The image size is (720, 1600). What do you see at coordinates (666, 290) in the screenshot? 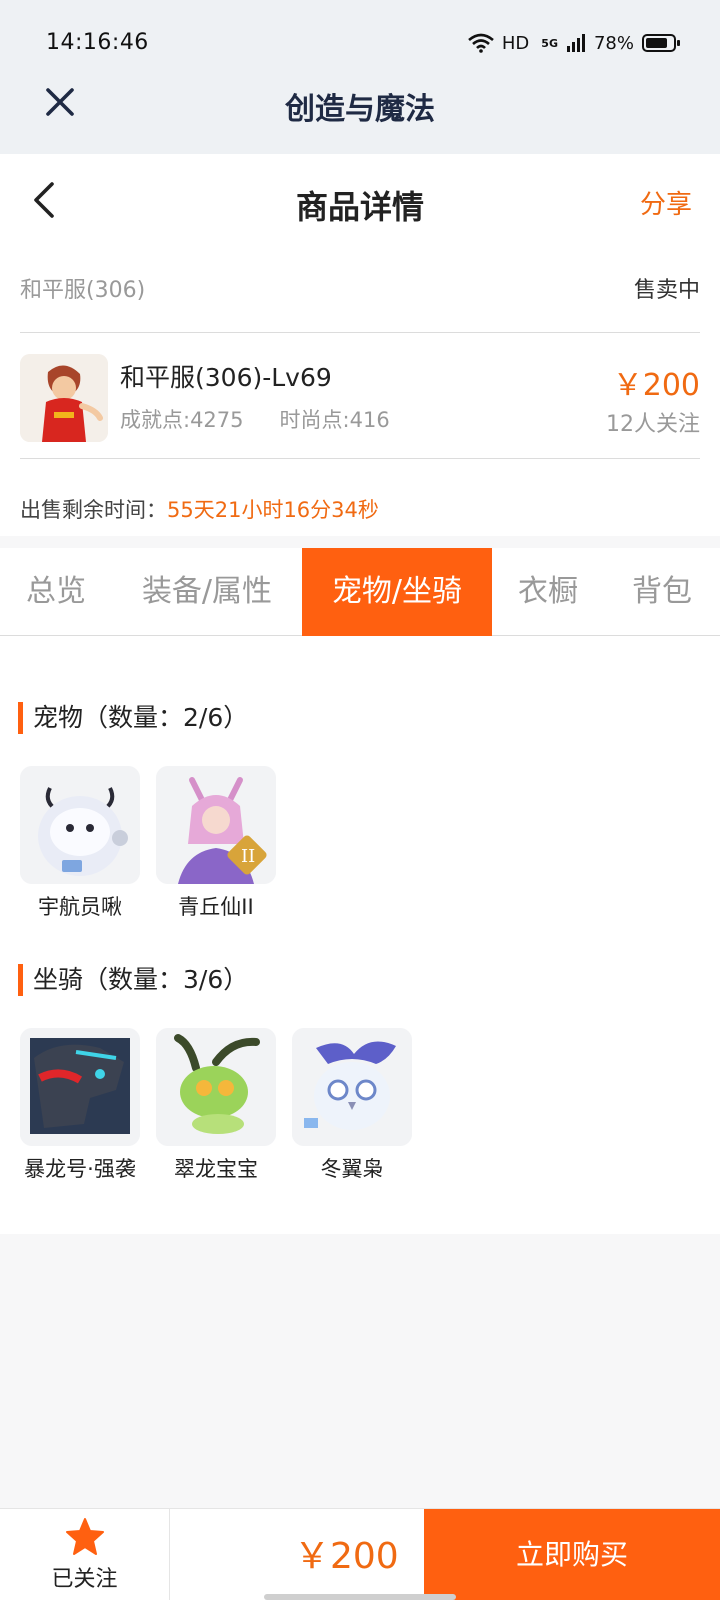
I see `sale-status: 售卖中` at bounding box center [666, 290].